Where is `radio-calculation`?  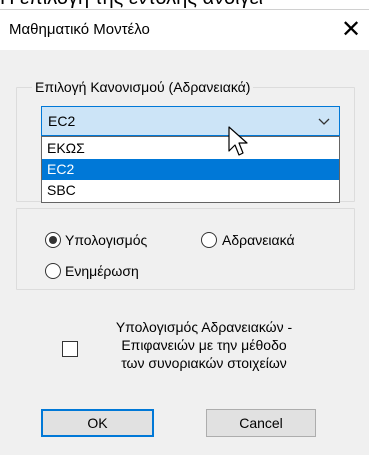
radio-calculation is located at coordinates (53, 240).